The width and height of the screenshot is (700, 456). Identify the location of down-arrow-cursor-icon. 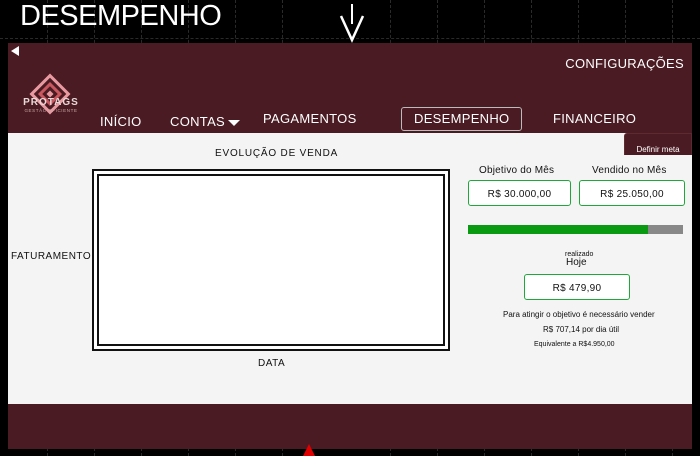
(352, 24).